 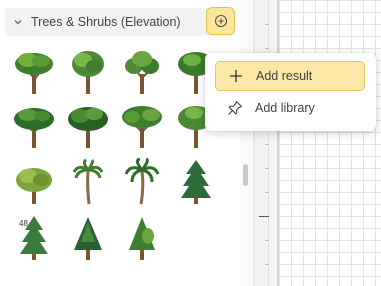 What do you see at coordinates (262, 143) in the screenshot?
I see `vertical-ruler` at bounding box center [262, 143].